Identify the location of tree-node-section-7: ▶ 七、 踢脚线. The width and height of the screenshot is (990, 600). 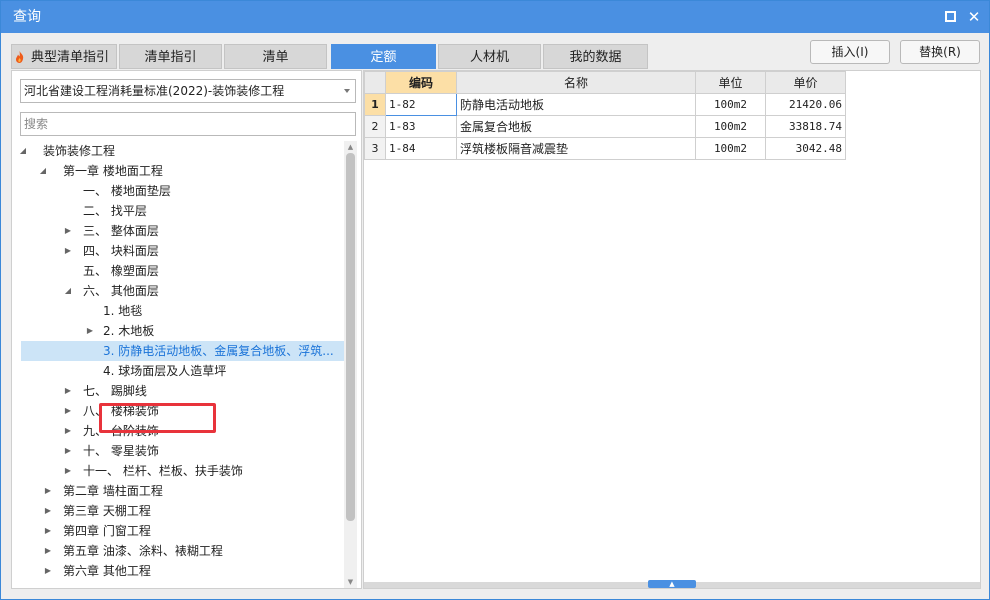
(178, 391).